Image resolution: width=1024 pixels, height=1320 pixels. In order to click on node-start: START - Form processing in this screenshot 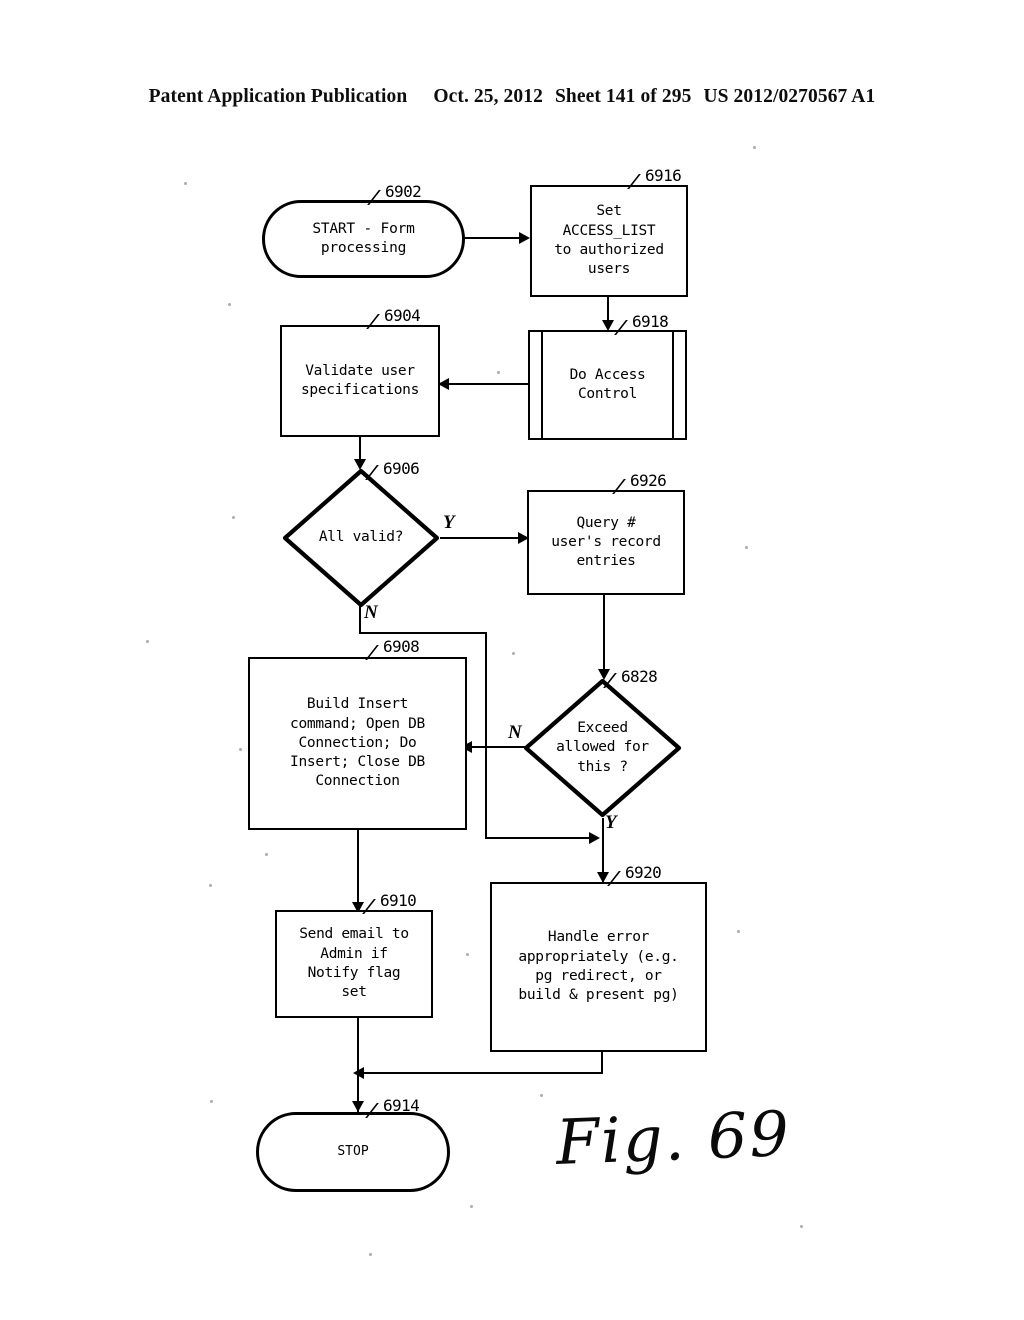, I will do `click(363, 239)`.